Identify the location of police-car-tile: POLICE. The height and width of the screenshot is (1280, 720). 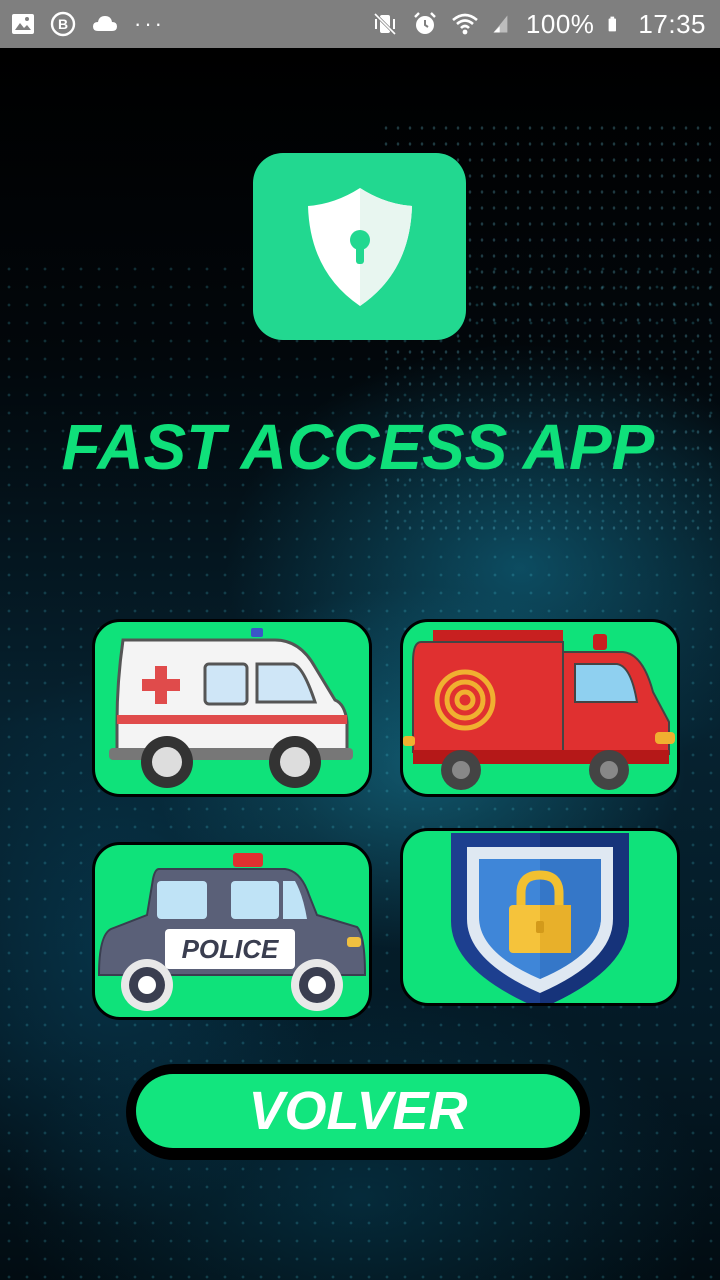
(232, 931).